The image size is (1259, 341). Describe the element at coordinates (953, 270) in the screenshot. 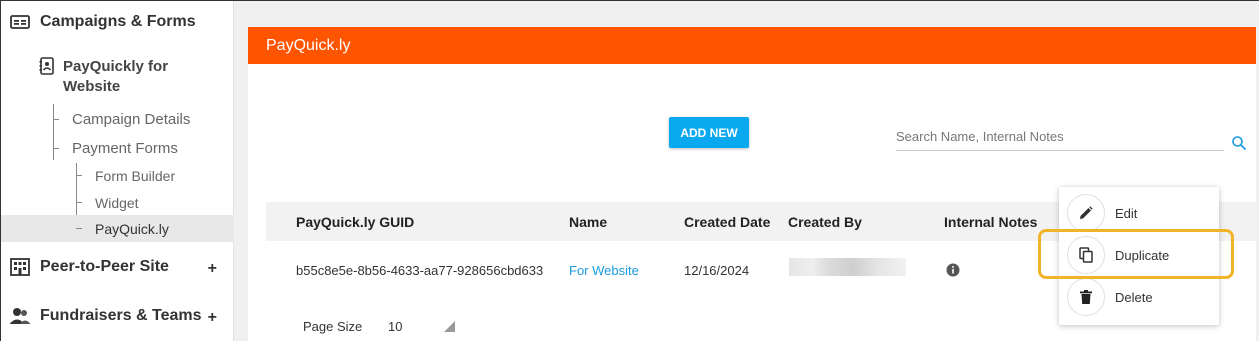

I see `info-icon` at that location.